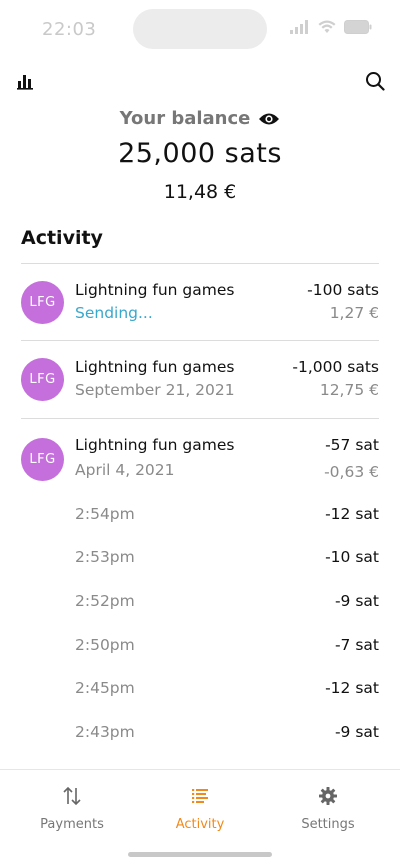 Image resolution: width=400 pixels, height=866 pixels. What do you see at coordinates (351, 472) in the screenshot?
I see `transaction-fiat: -0,63 €` at bounding box center [351, 472].